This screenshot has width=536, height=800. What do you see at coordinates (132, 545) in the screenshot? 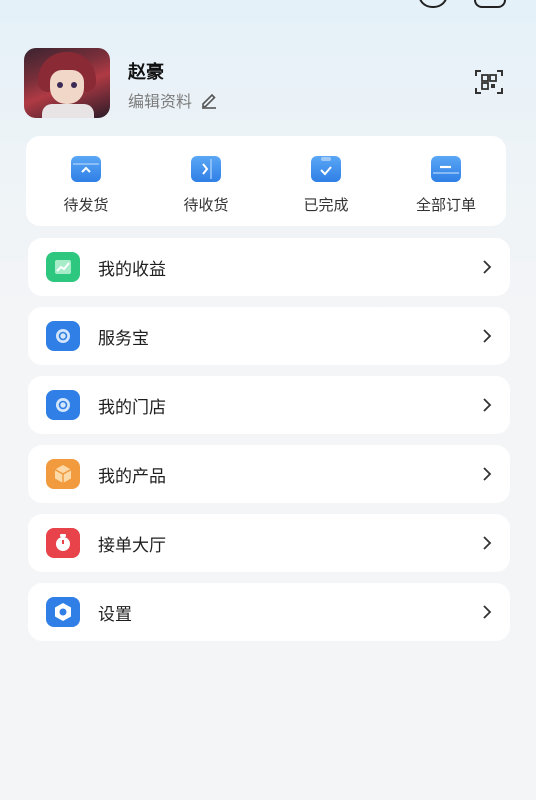
I see `menu-label: 接单大厅` at bounding box center [132, 545].